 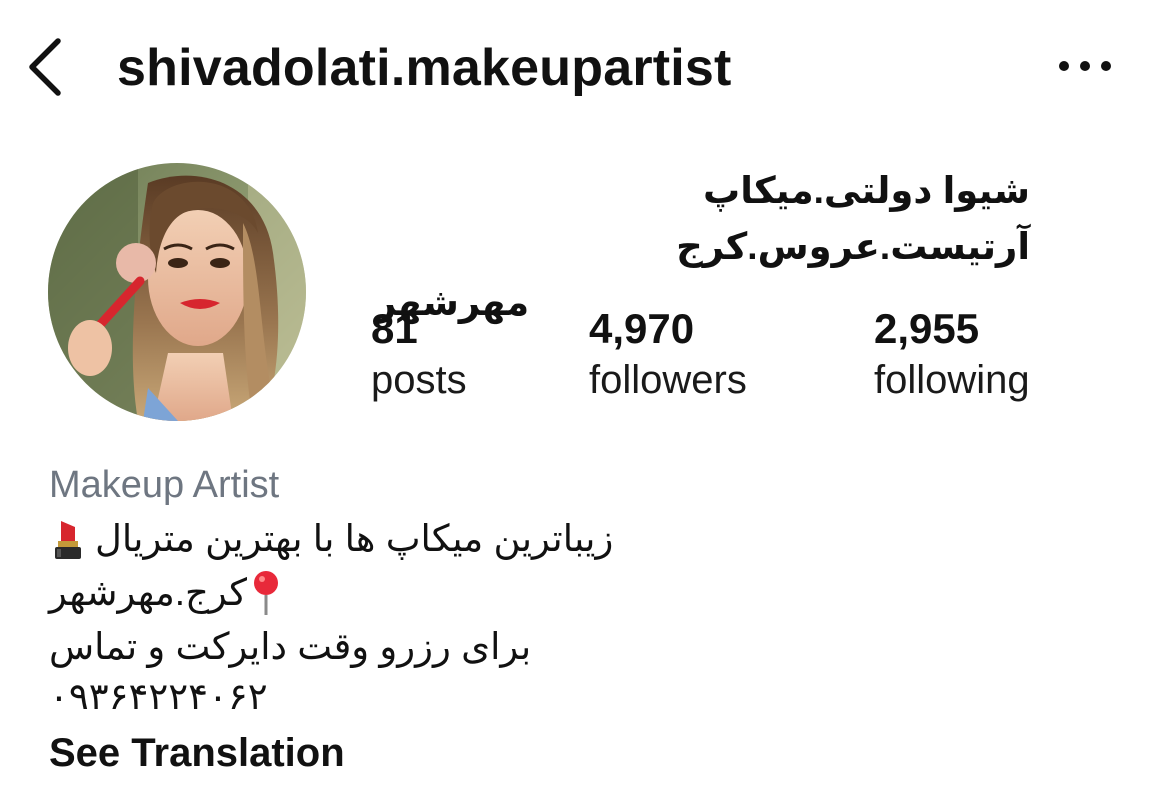 What do you see at coordinates (419, 355) in the screenshot?
I see `stat-posts: 81 posts` at bounding box center [419, 355].